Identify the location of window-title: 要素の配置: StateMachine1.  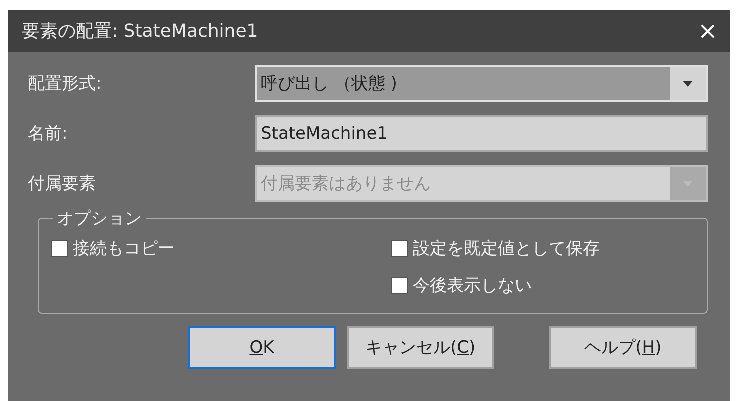
(140, 31).